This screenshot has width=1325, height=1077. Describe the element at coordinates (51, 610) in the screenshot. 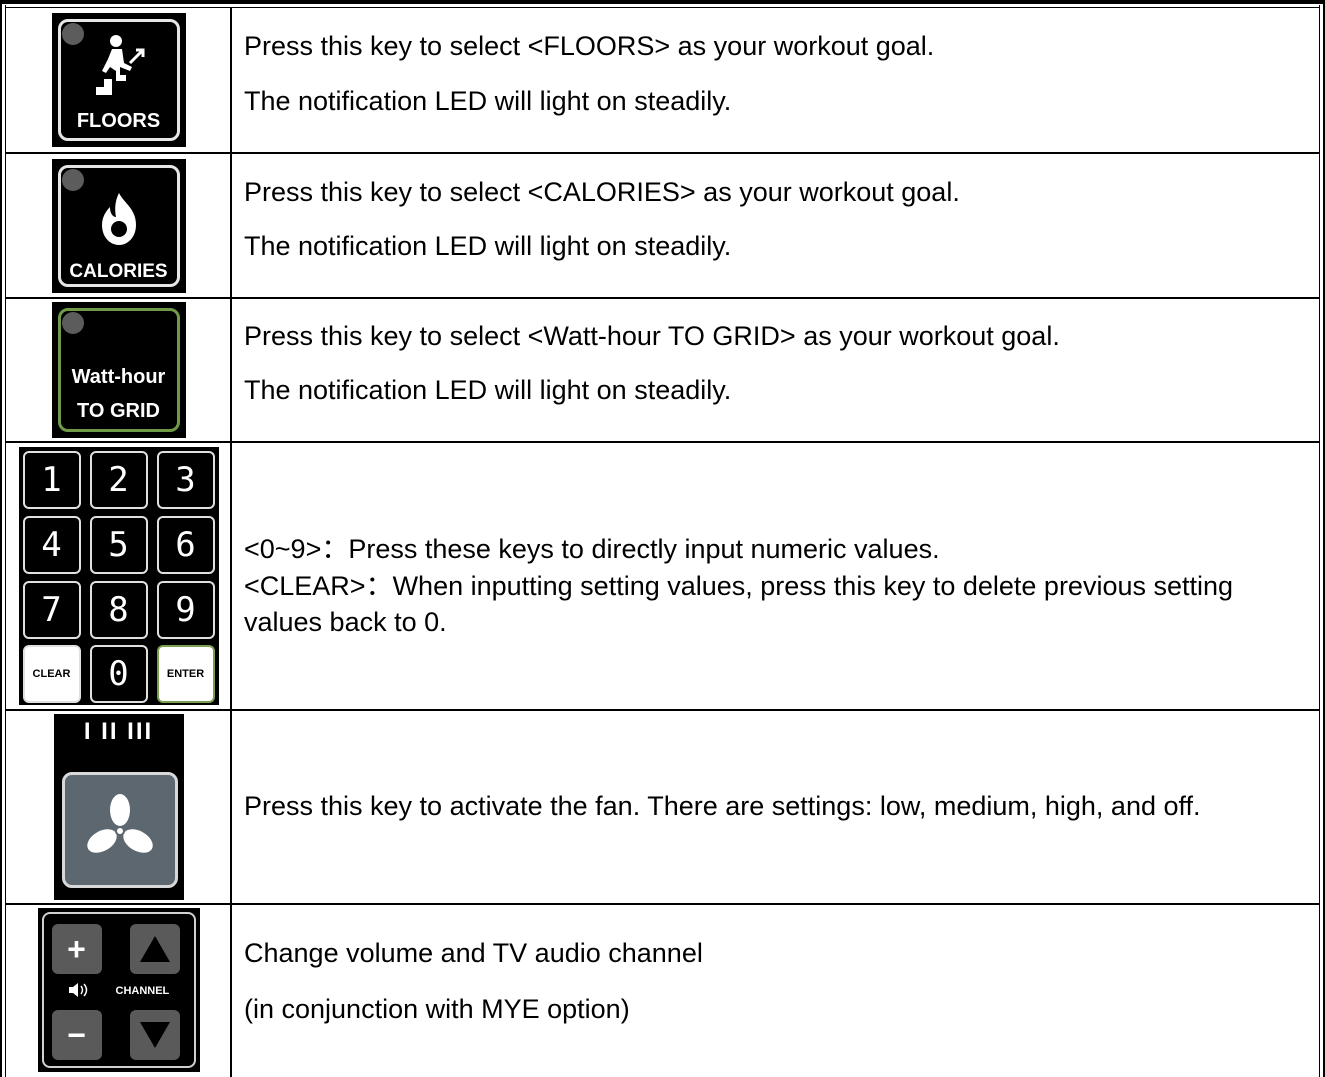

I see `key-7: 7` at that location.